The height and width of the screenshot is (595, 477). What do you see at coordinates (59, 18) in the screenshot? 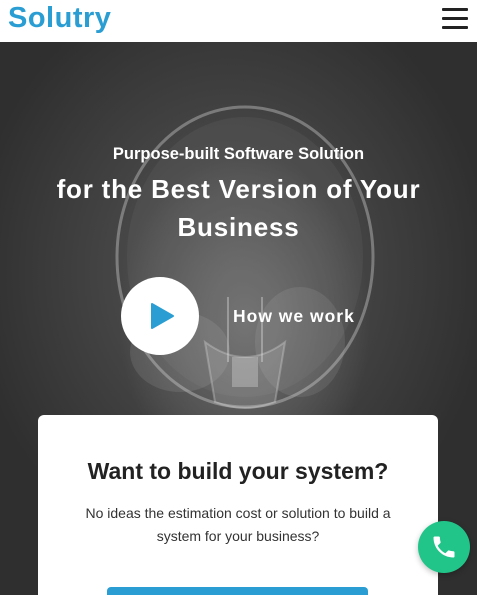
I see `logo: Solutry` at bounding box center [59, 18].